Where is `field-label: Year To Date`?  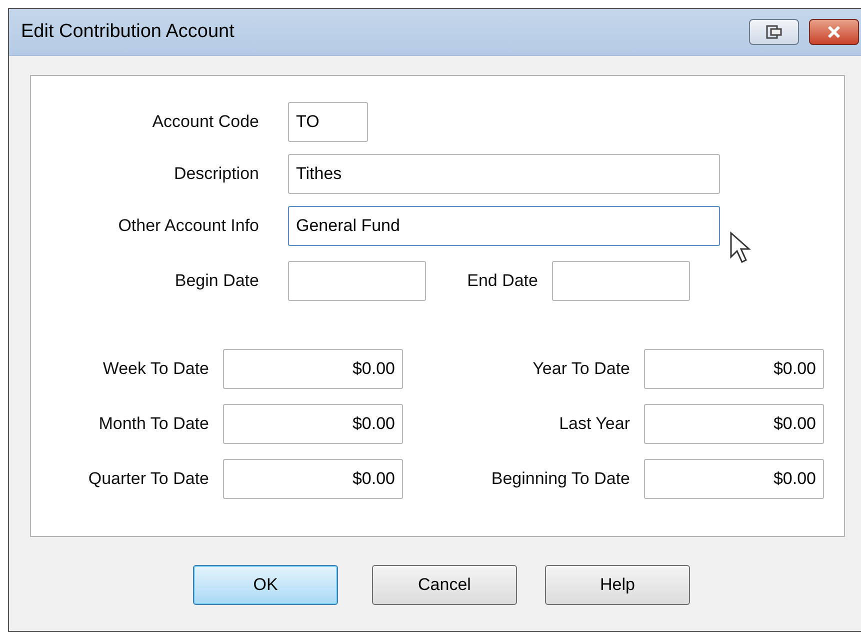 field-label: Year To Date is located at coordinates (581, 369).